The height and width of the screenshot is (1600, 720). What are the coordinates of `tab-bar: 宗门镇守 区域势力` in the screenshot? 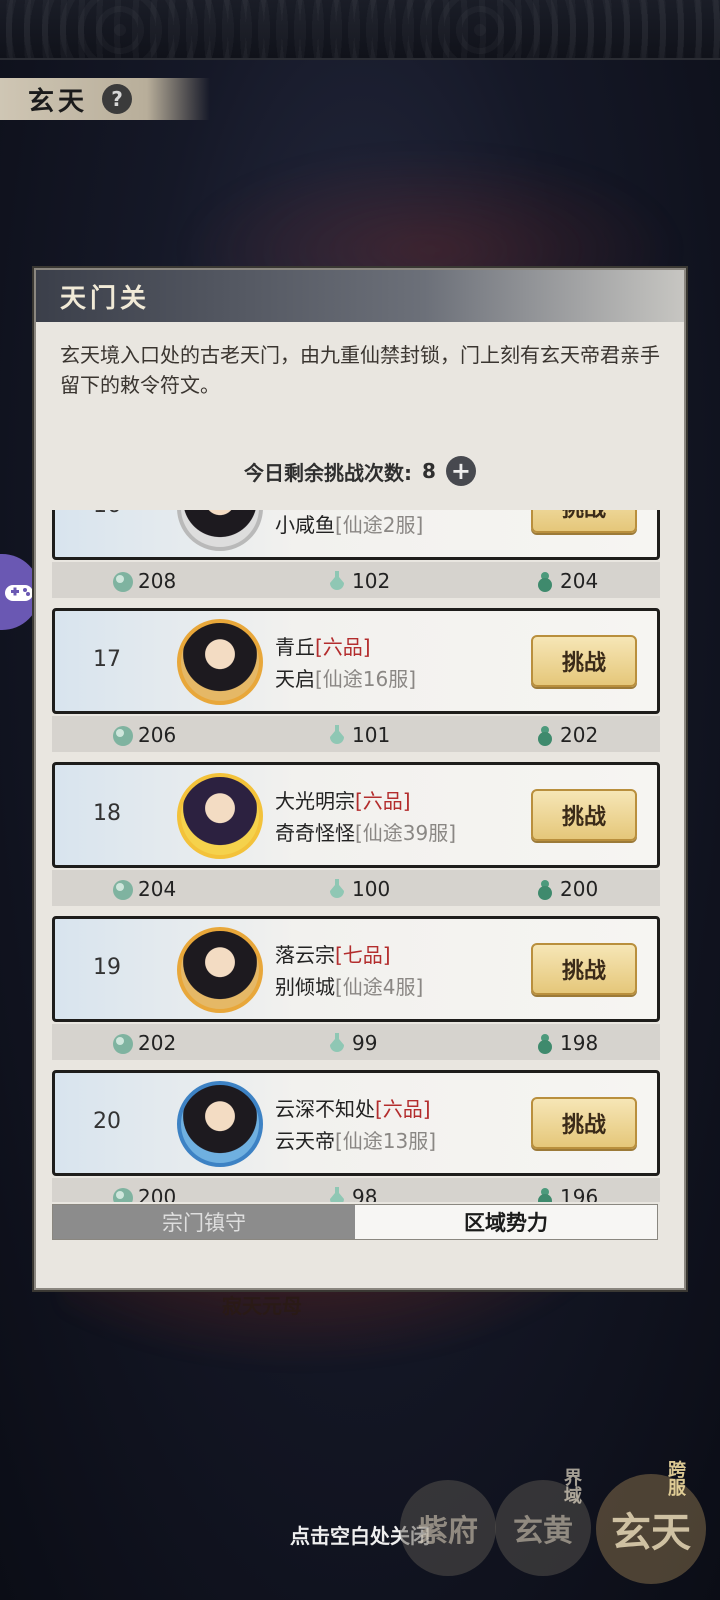 It's located at (355, 1222).